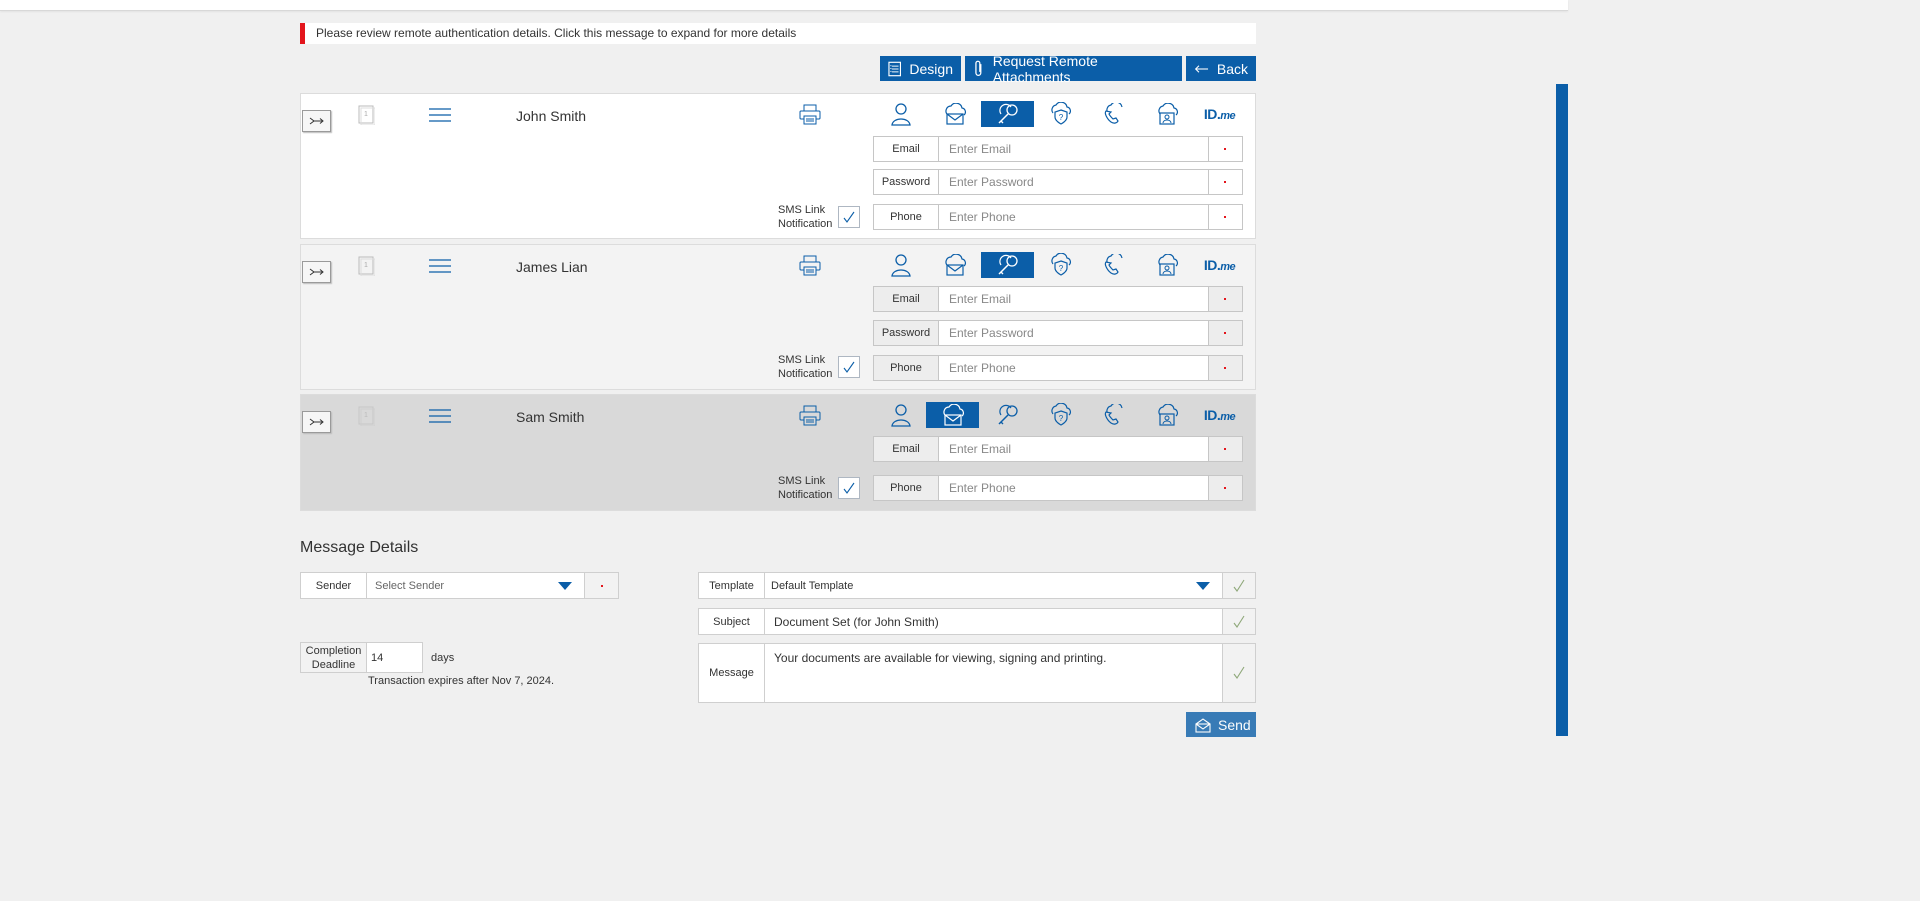  I want to click on top-bar, so click(784, 5).